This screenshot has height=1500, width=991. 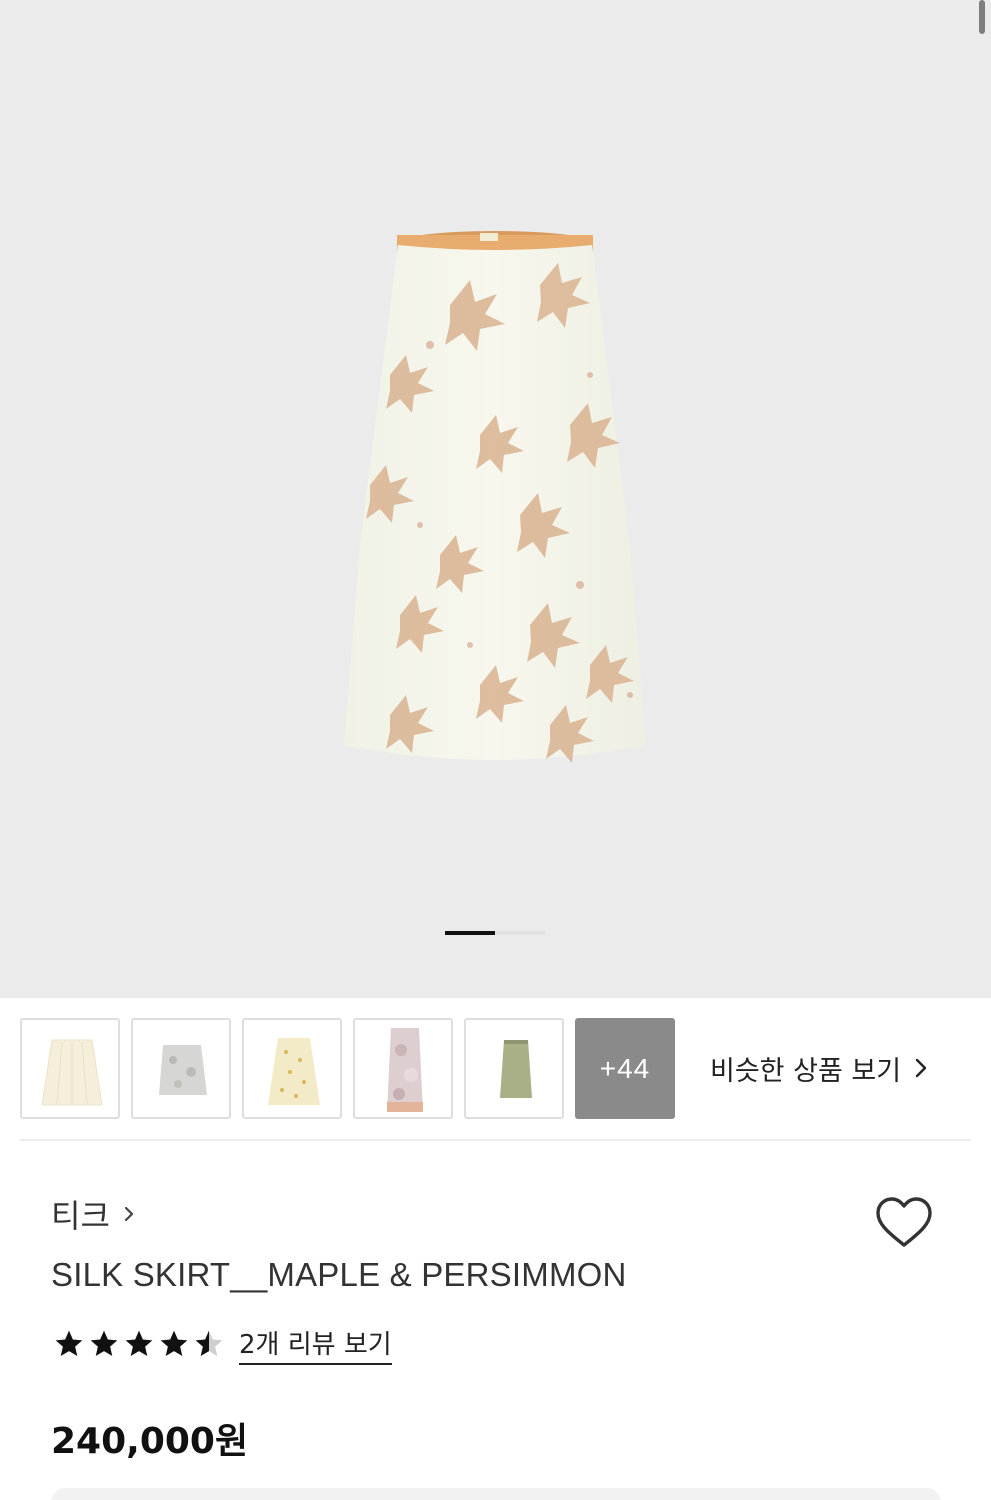 What do you see at coordinates (339, 1274) in the screenshot?
I see `product-title: SILK SKIRT__MAPLE & PERSIMMON` at bounding box center [339, 1274].